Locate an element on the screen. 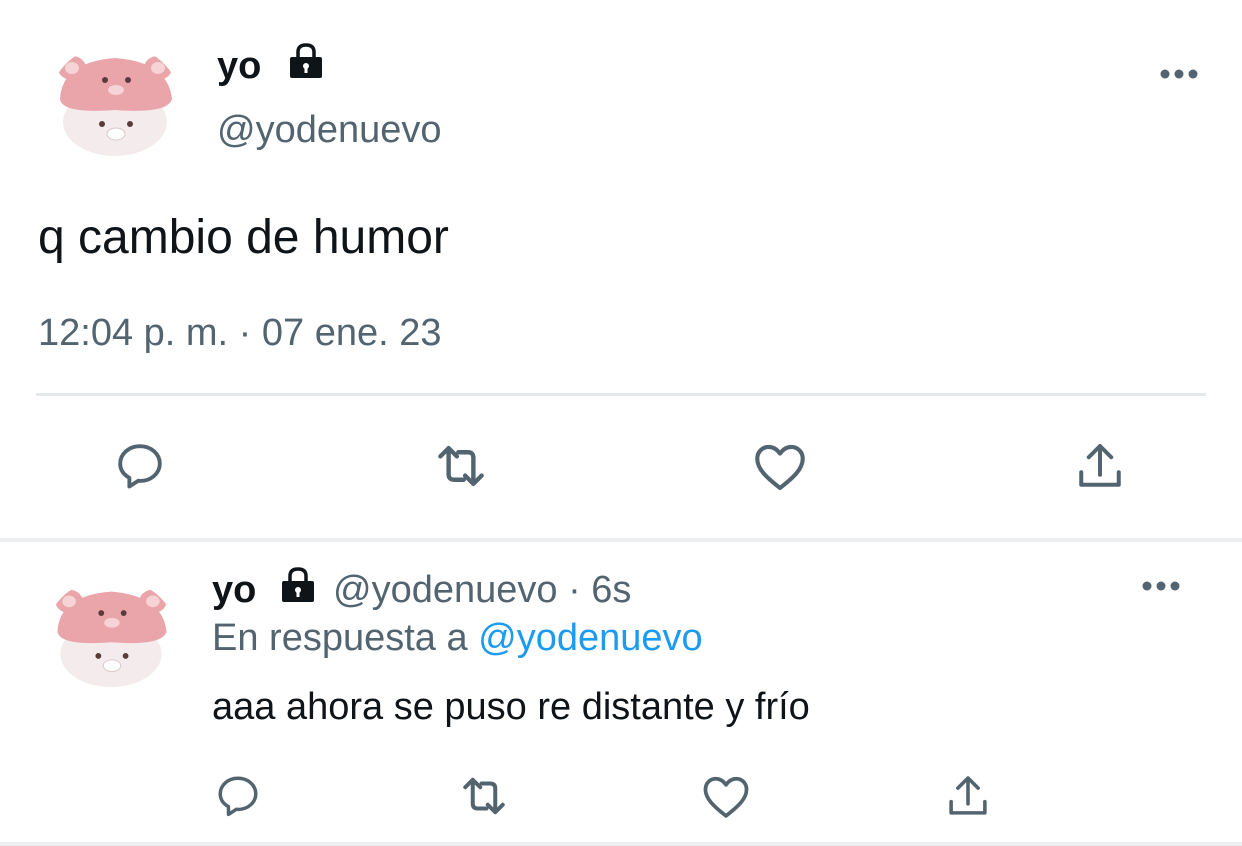  divider is located at coordinates (621, 394).